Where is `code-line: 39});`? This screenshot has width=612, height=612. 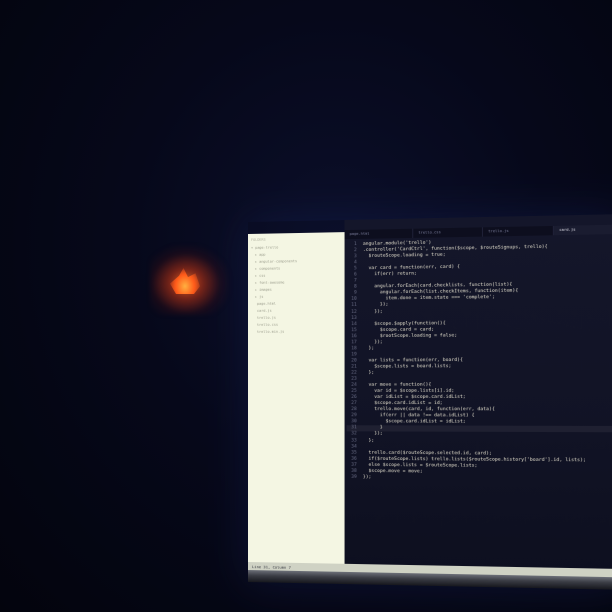 code-line: 39}); is located at coordinates (479, 479).